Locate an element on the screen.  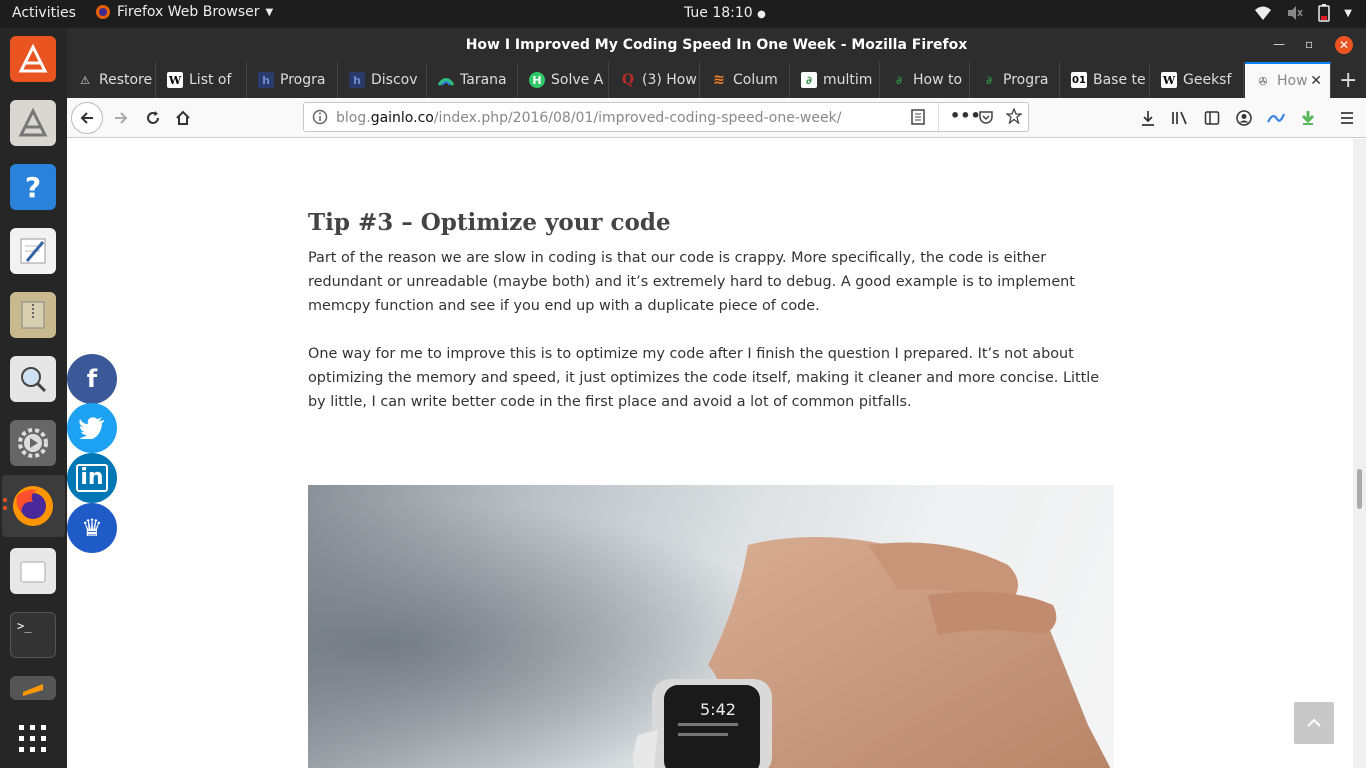
gainlo-icon: ✇ is located at coordinates (1263, 81).